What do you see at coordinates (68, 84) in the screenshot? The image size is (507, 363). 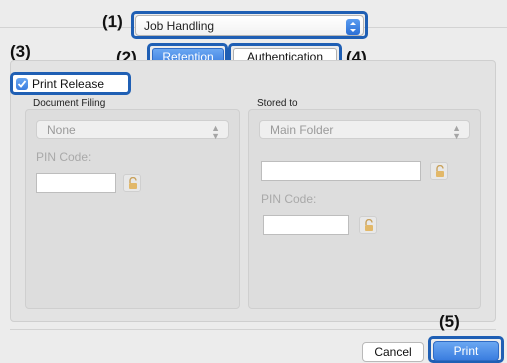 I see `print-release-label: Print Release` at bounding box center [68, 84].